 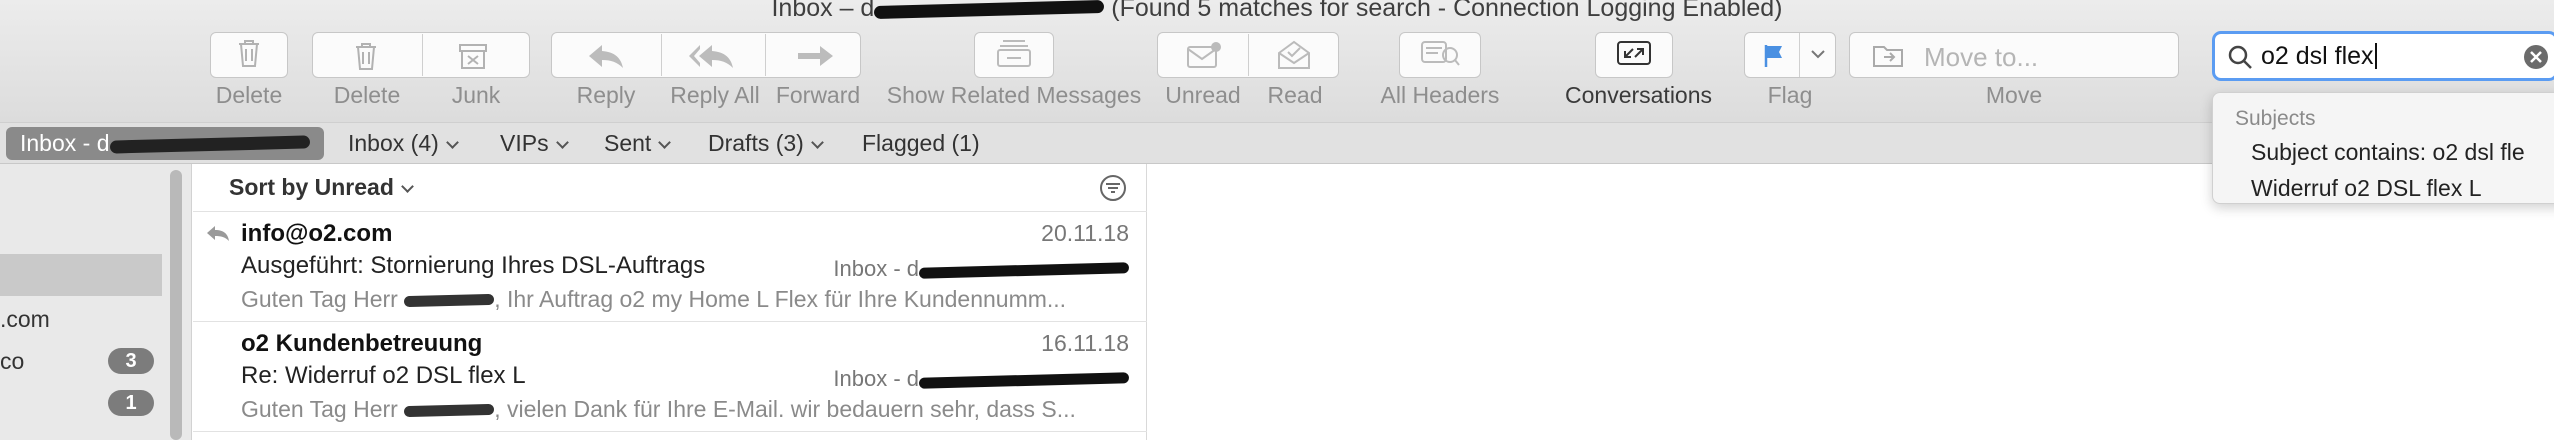 I want to click on favorite-flagged-label: Flagged (1), so click(x=921, y=143).